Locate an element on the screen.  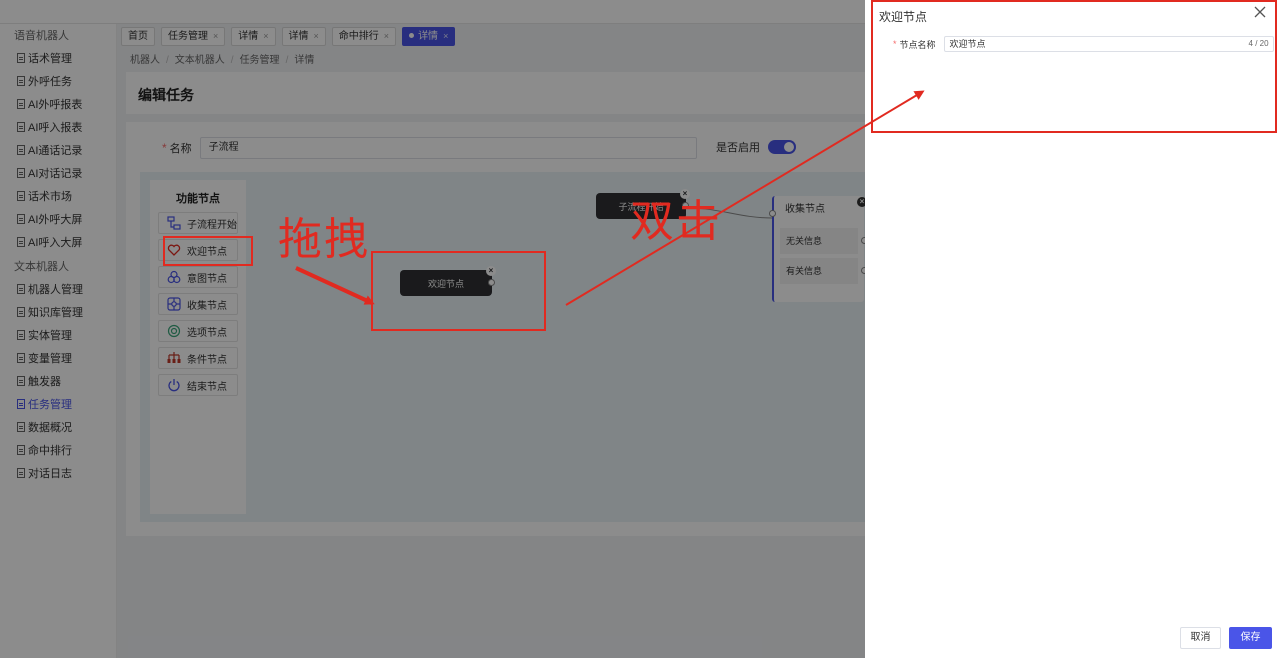
annotation-box-palette-welcome is located at coordinates (208, 251).